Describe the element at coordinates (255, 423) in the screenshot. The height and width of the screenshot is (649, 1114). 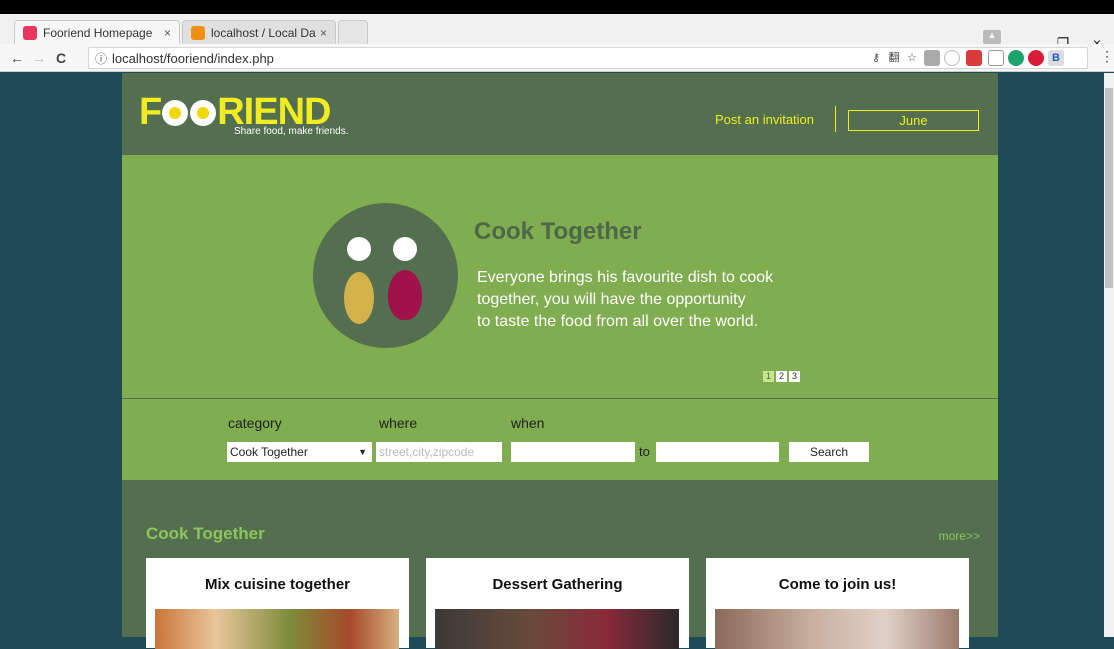
I see `category-label: category` at that location.